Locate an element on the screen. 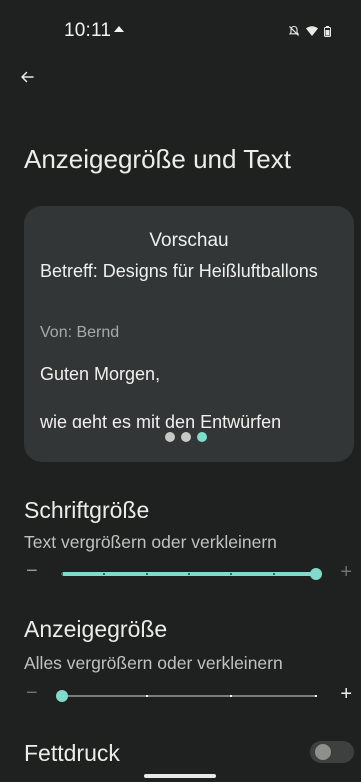 The width and height of the screenshot is (361, 782). back-button is located at coordinates (27, 77).